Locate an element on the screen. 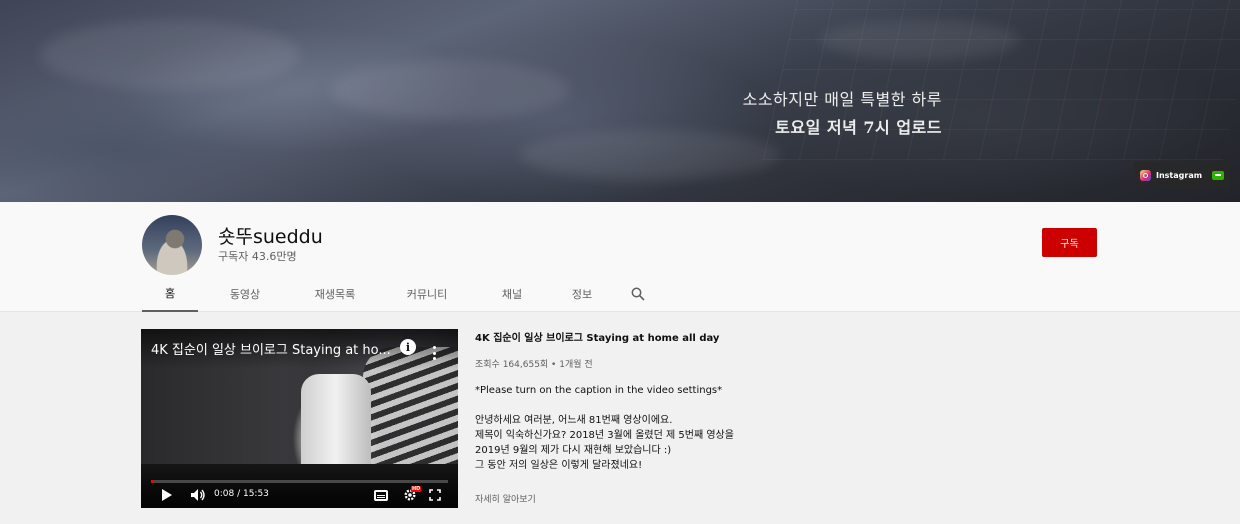  description-line: 그 동안 저의 일상은 이렇게 달라졌네요! is located at coordinates (559, 465).